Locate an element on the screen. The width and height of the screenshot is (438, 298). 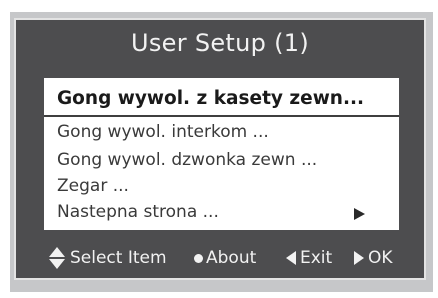
select-item-label: Select Item is located at coordinates (118, 258).